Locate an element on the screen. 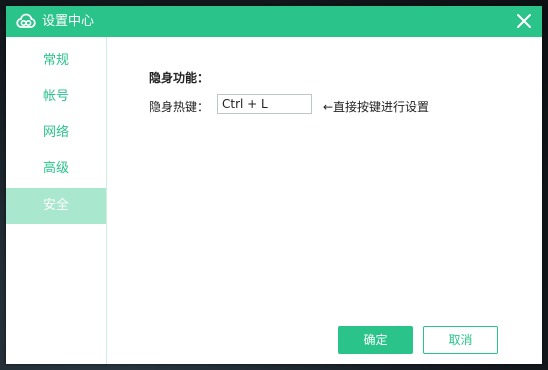 This screenshot has height=370, width=548. sidebar-item-account: 帐号 is located at coordinates (56, 97).